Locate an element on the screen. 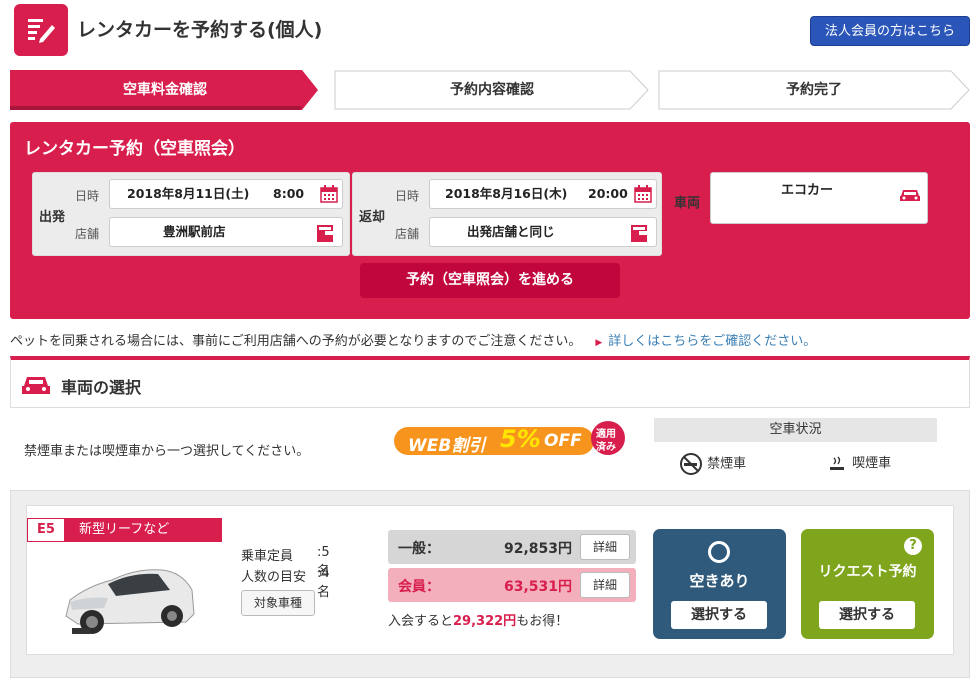 The width and height of the screenshot is (979, 688). available-circle-icon is located at coordinates (719, 552).